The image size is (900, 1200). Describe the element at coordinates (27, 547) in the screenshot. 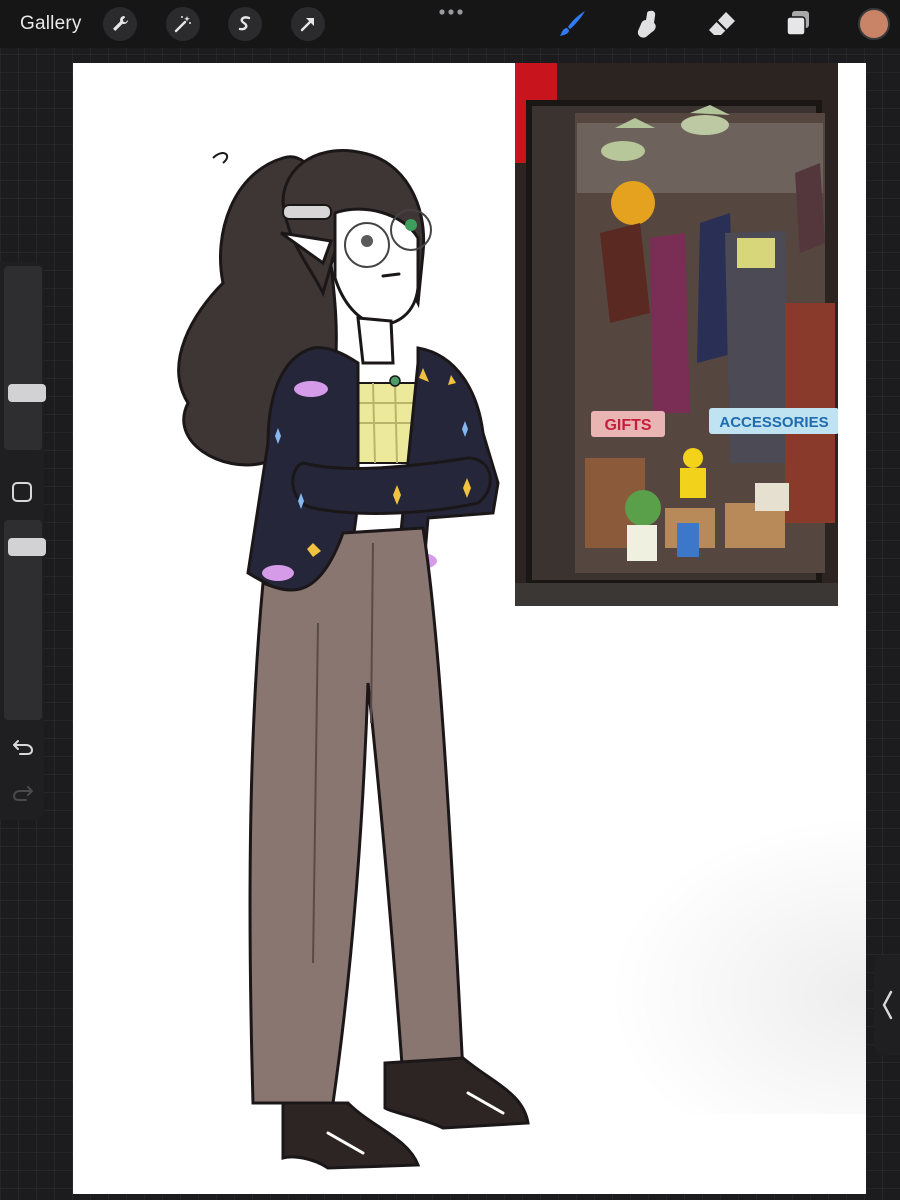

I see `opacity-thumb` at that location.